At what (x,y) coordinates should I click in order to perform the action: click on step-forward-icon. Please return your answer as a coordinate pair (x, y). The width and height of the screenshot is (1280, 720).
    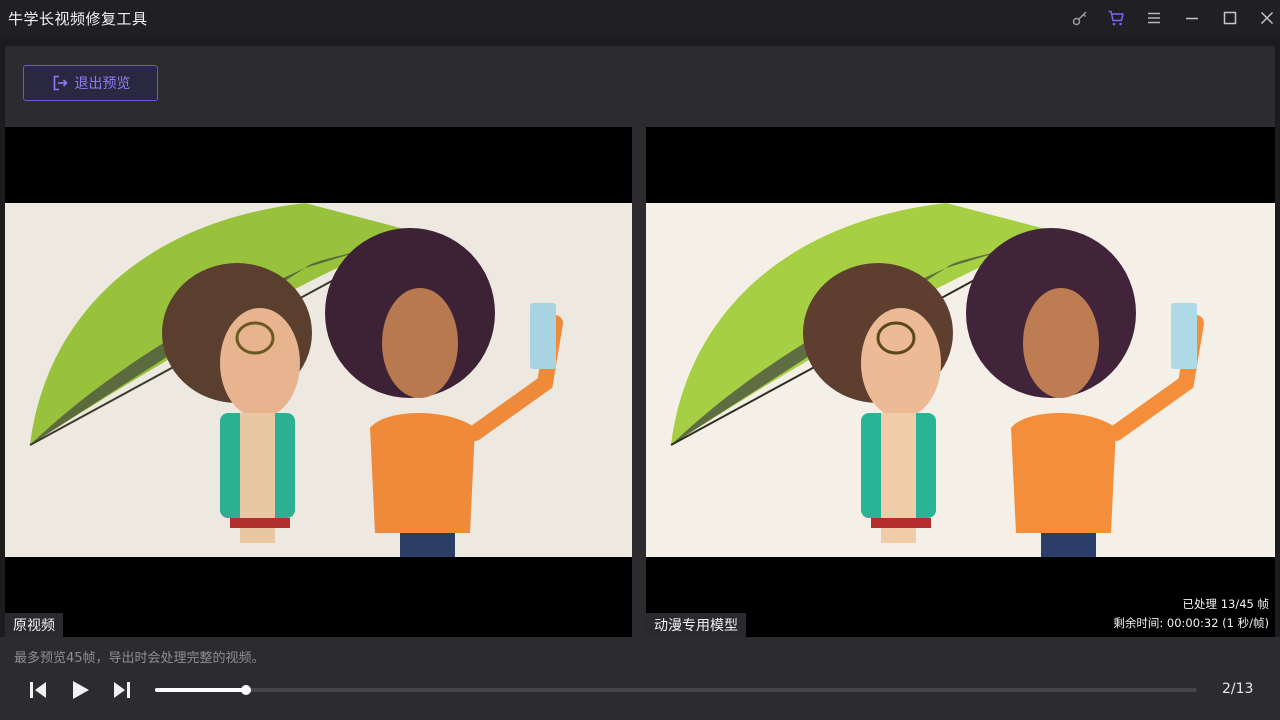
    Looking at the image, I should click on (122, 690).